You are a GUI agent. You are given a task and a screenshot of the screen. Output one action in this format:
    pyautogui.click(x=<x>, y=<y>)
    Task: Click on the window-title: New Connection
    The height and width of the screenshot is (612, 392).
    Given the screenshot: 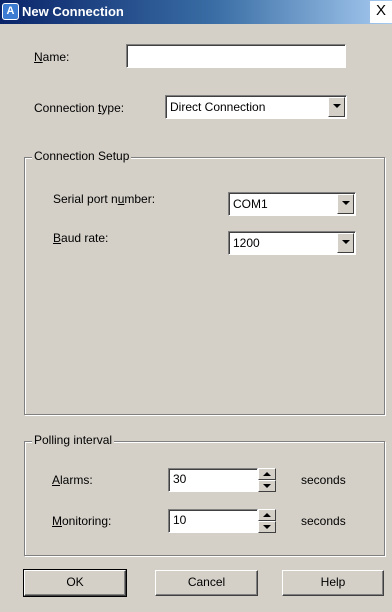 What is the action you would take?
    pyautogui.click(x=73, y=11)
    